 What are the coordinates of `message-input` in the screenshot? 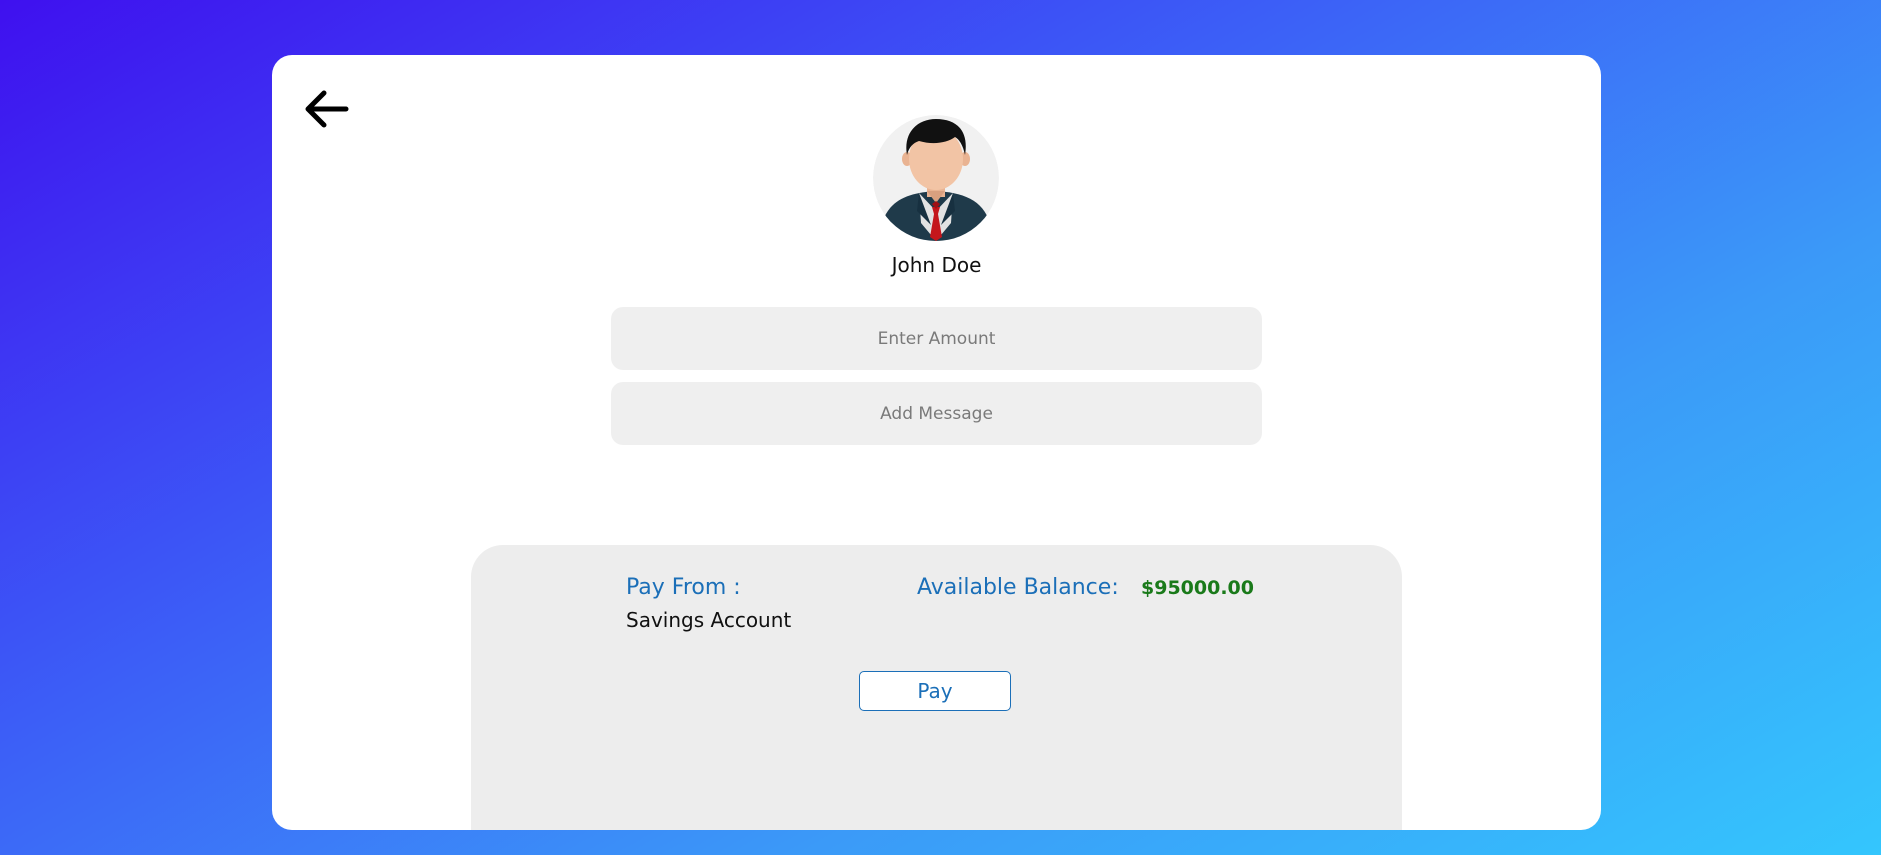 It's located at (936, 413).